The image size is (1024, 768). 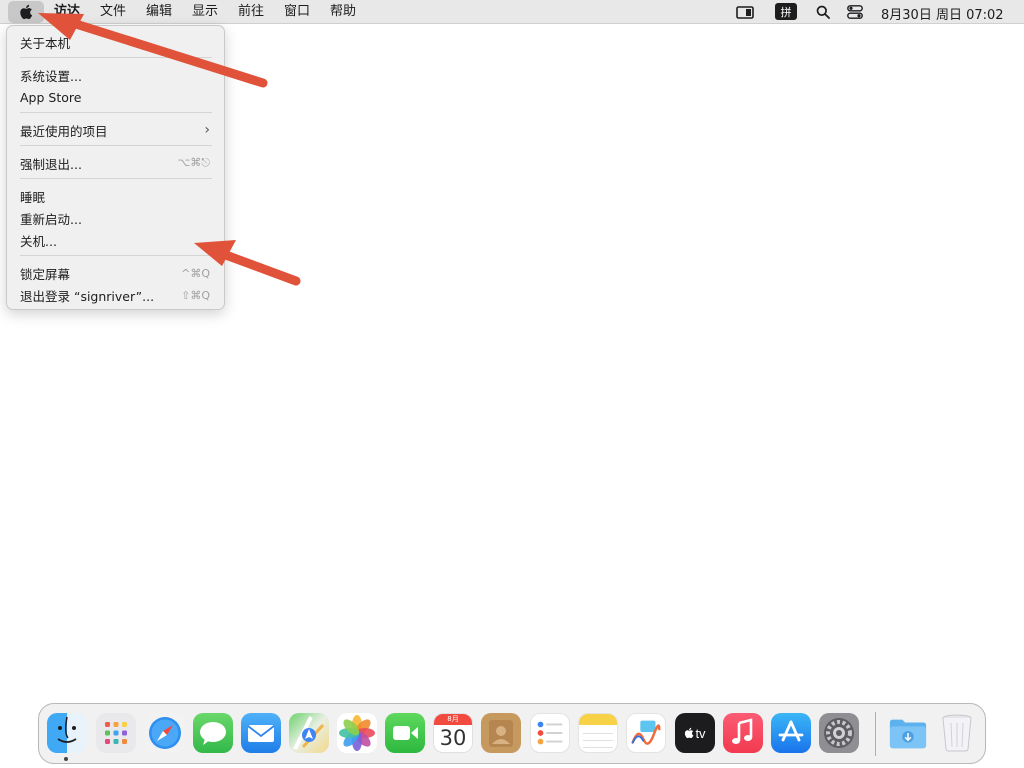 What do you see at coordinates (405, 733) in the screenshot?
I see `facetime-icon` at bounding box center [405, 733].